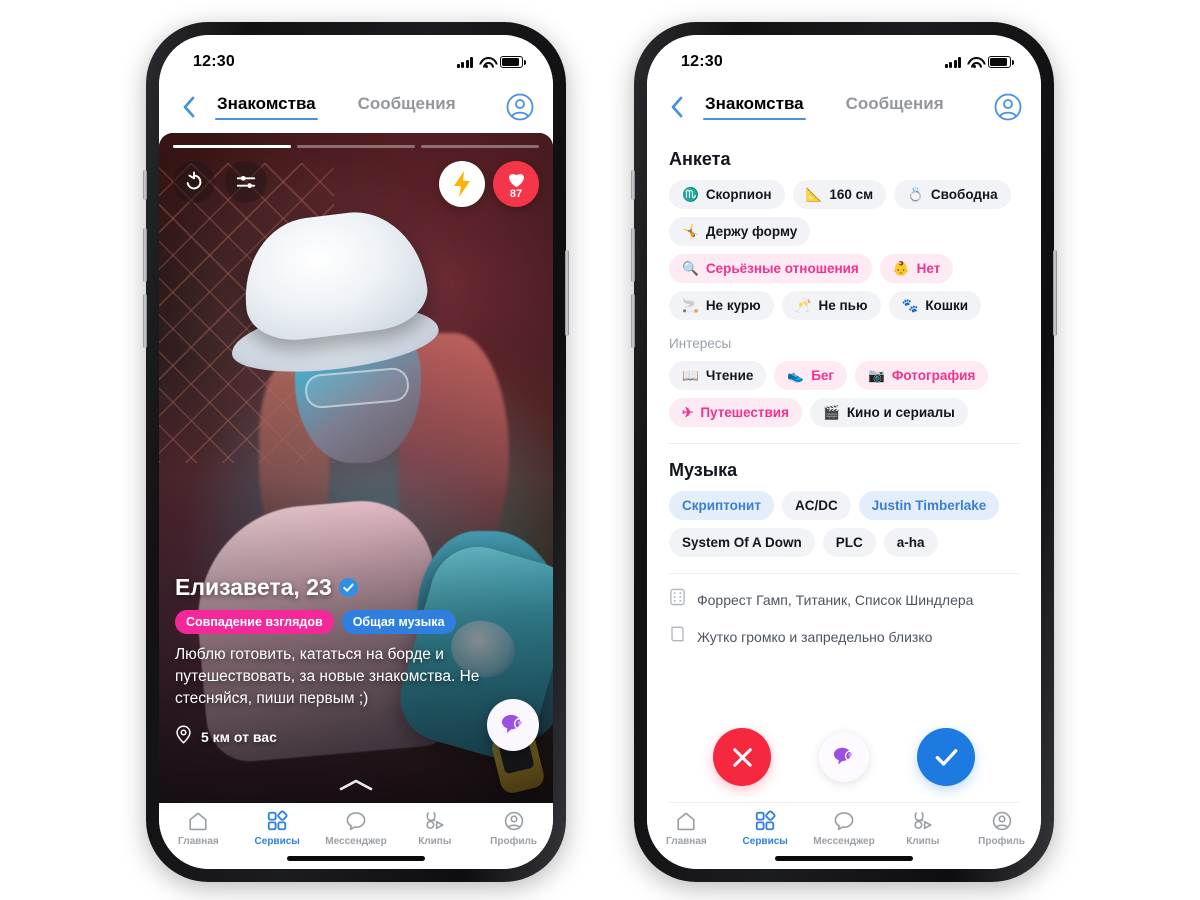 The height and width of the screenshot is (900, 1200). I want to click on interest-chip-5-emoji-icon: 🎬, so click(831, 412).